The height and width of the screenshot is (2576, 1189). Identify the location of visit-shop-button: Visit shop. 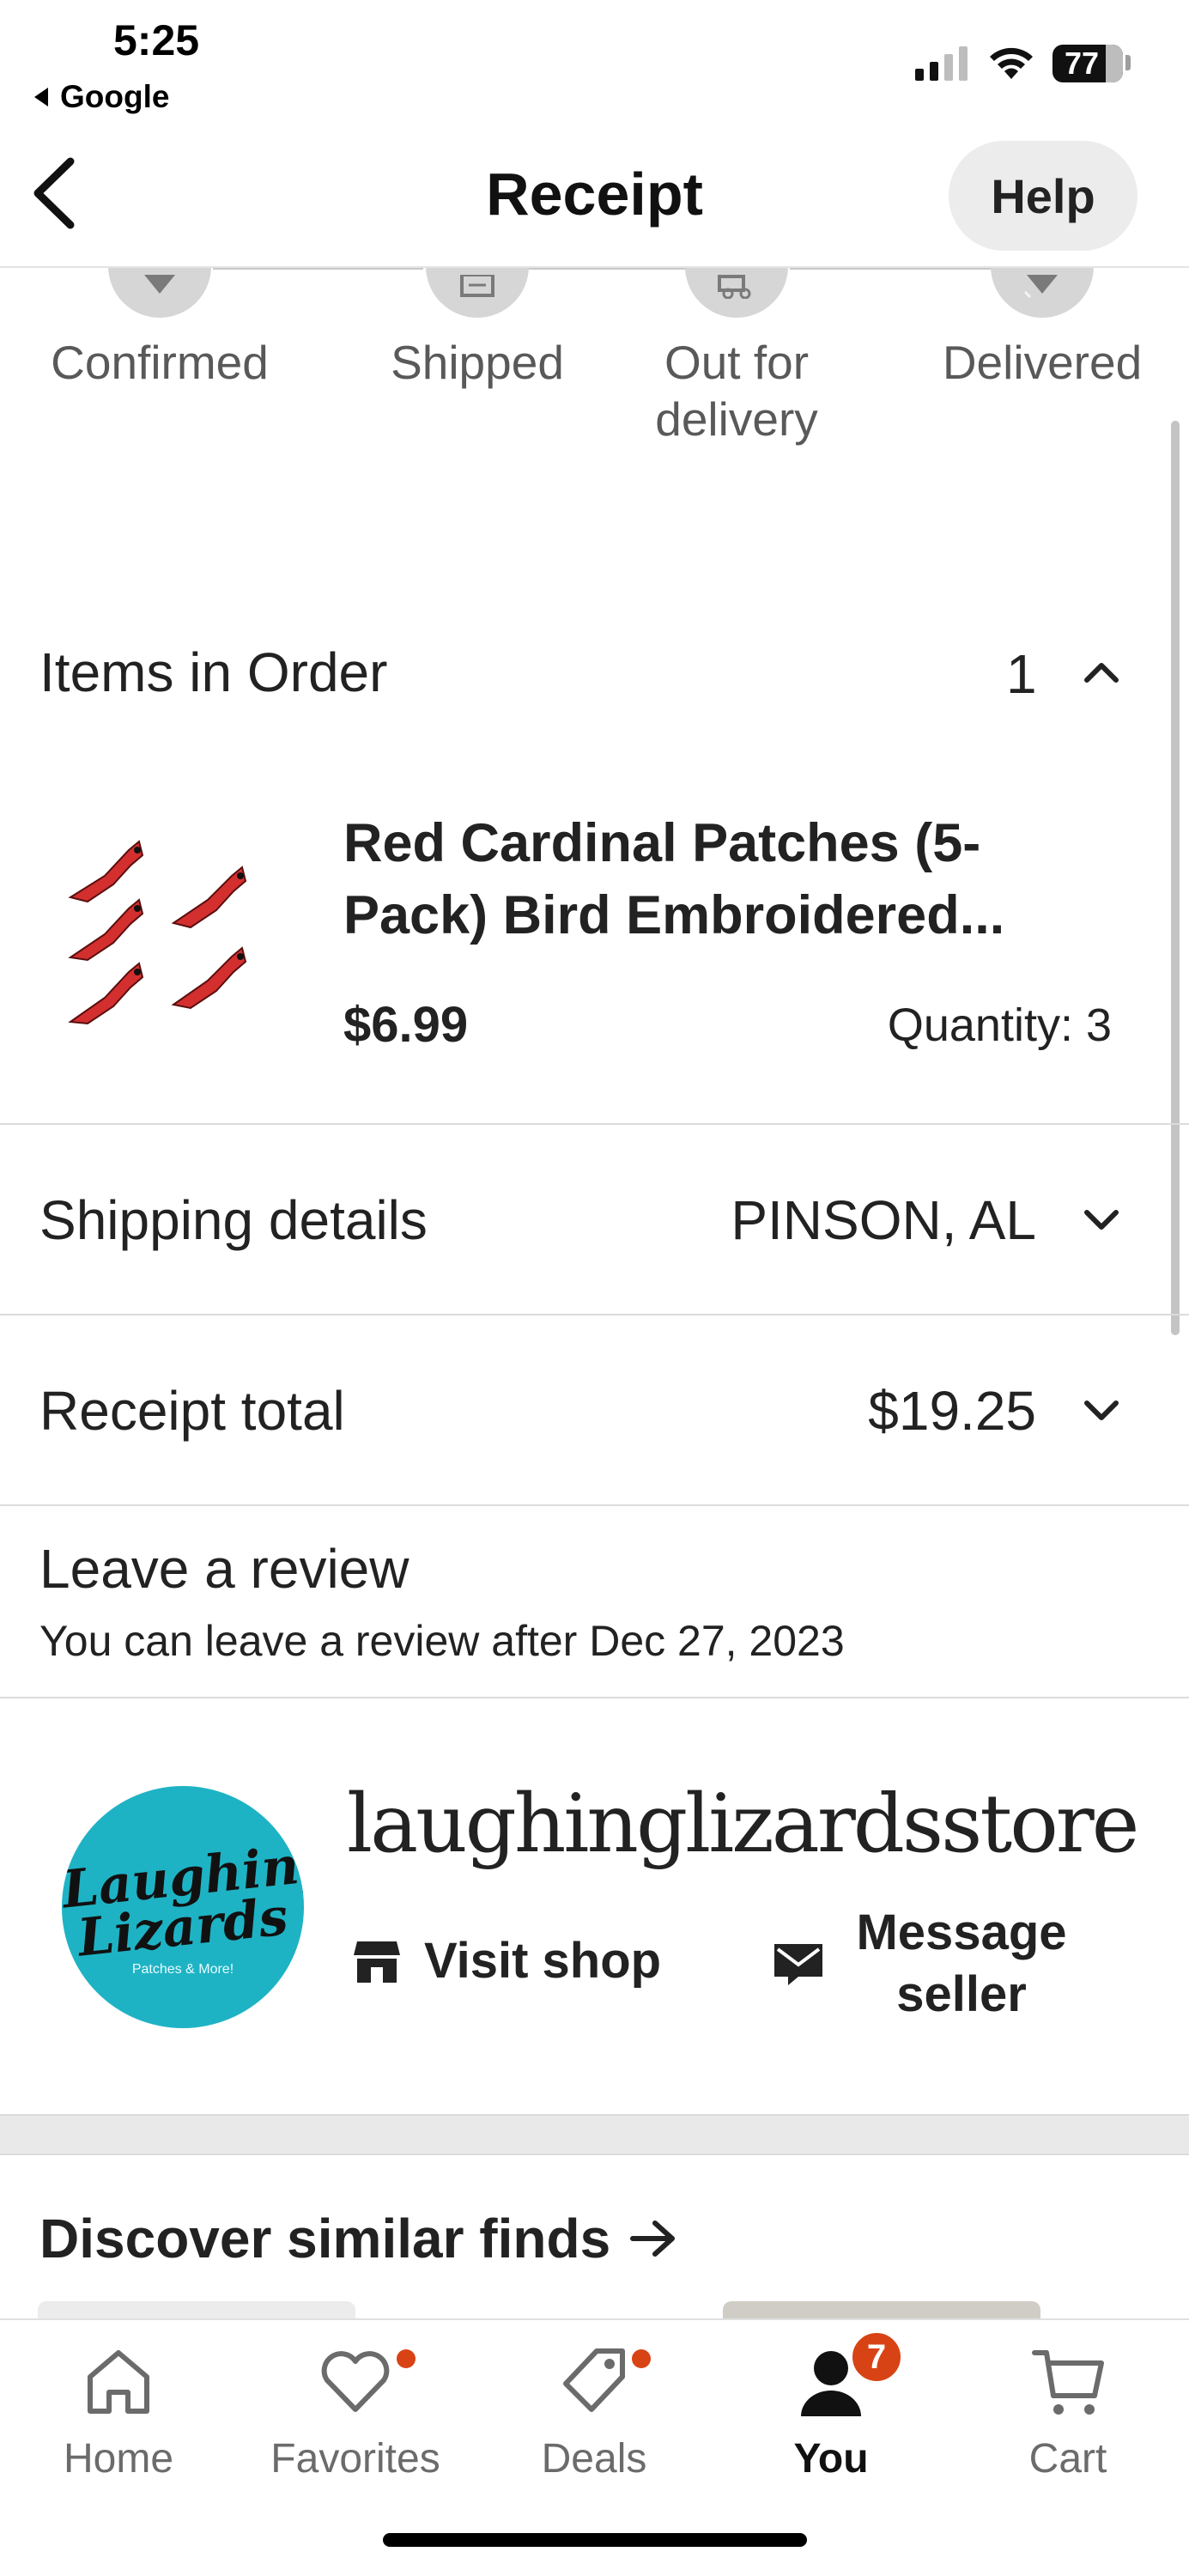
(506, 1961).